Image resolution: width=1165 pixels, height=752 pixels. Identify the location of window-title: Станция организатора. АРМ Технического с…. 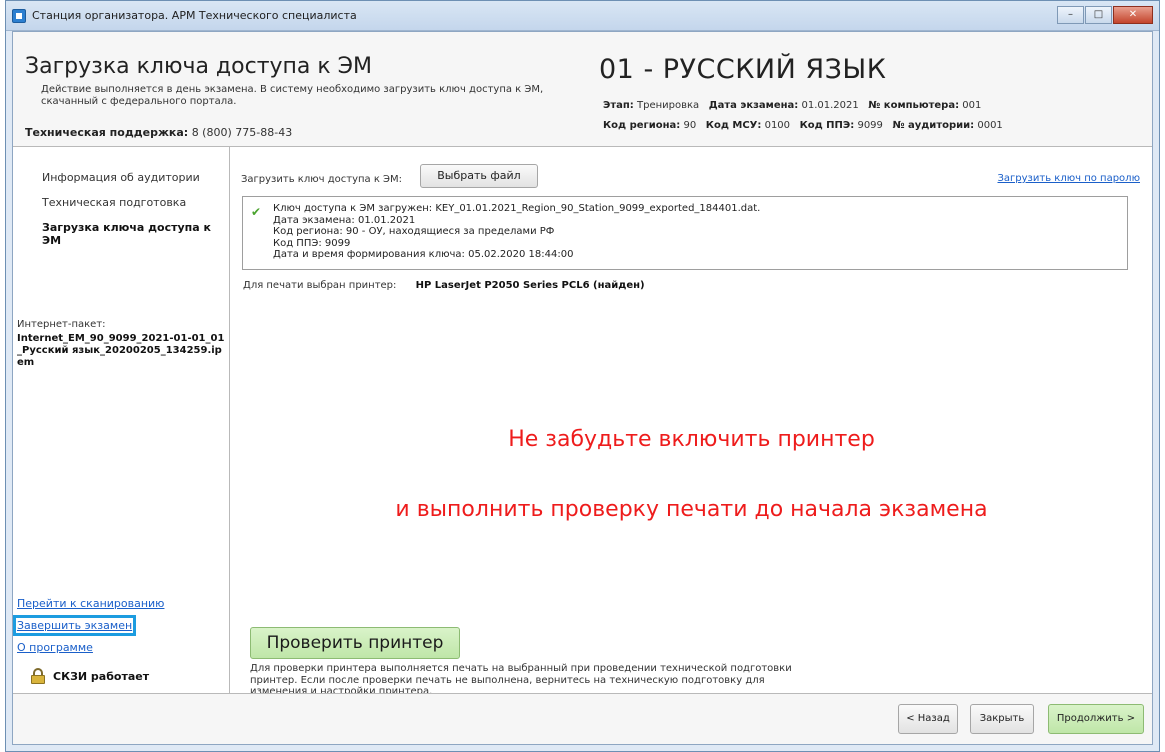
(194, 15).